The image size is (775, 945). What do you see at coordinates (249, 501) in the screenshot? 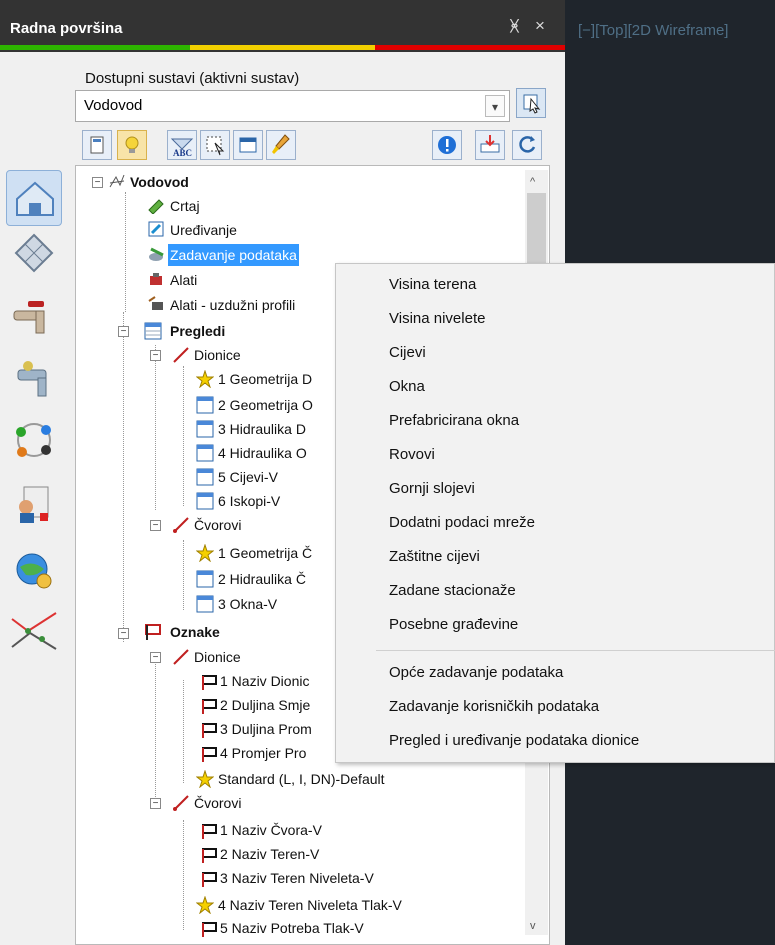
I see `tree-item-view: 6 Iskopi-V` at bounding box center [249, 501].